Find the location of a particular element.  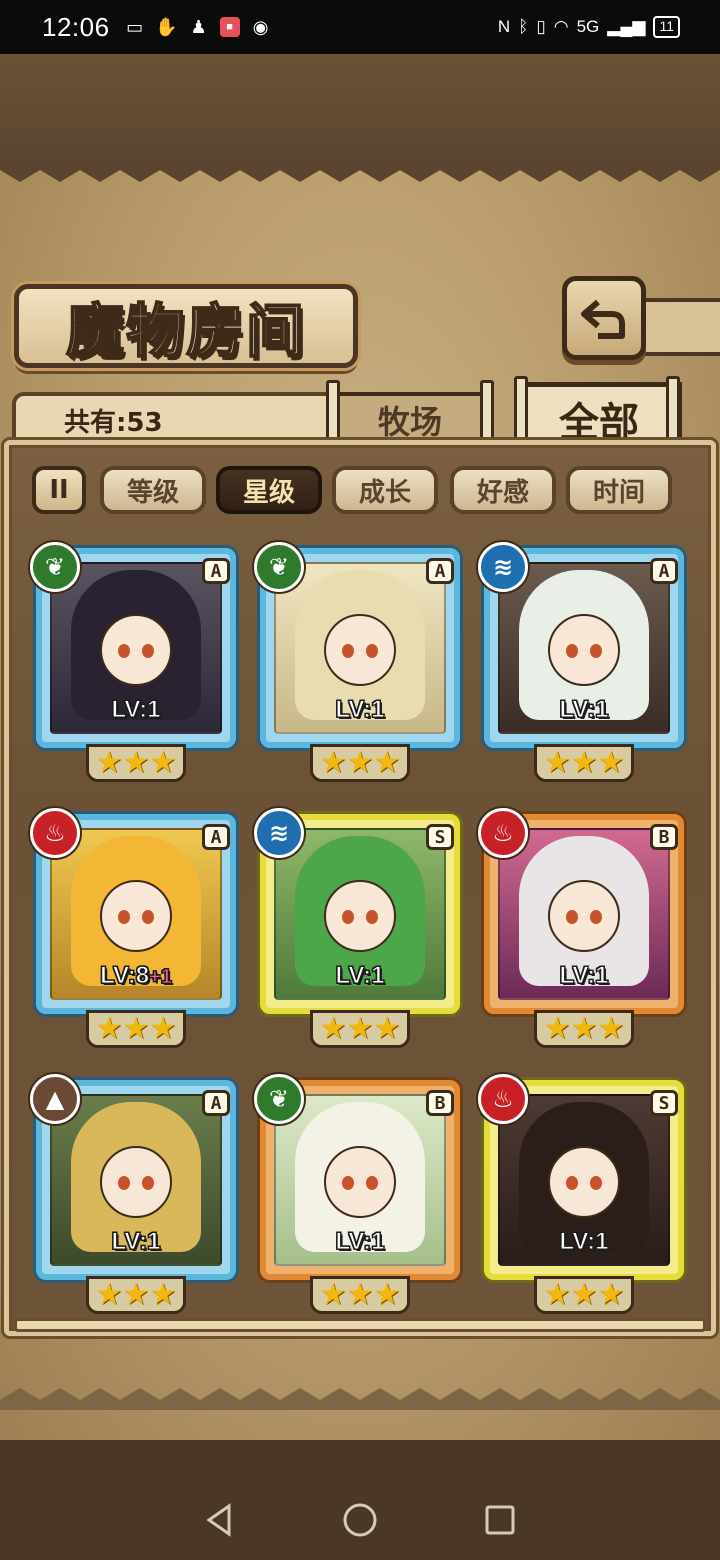

back-arrow-icon is located at coordinates (603, 319).